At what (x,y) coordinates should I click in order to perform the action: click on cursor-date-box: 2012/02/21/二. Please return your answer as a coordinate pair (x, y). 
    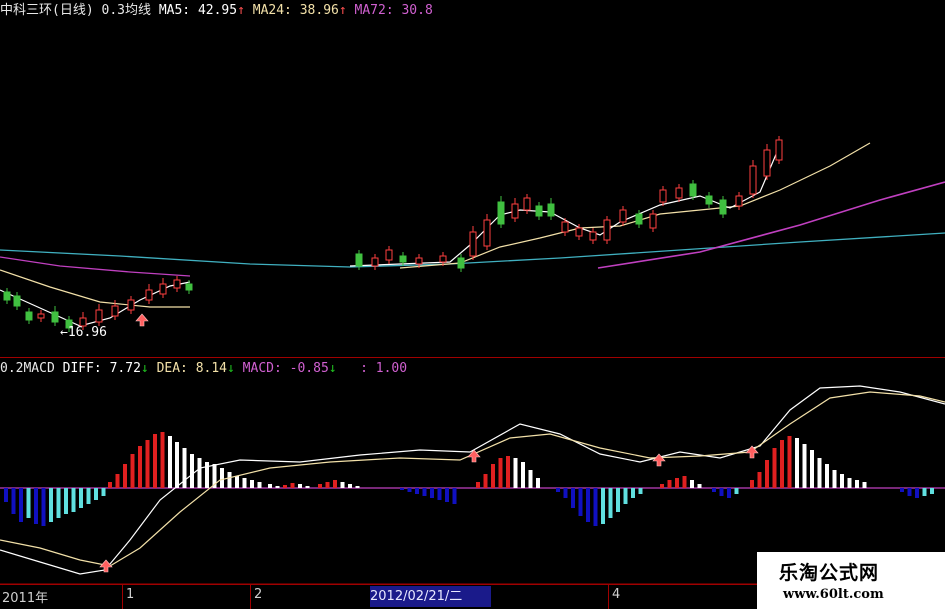
    Looking at the image, I should click on (430, 596).